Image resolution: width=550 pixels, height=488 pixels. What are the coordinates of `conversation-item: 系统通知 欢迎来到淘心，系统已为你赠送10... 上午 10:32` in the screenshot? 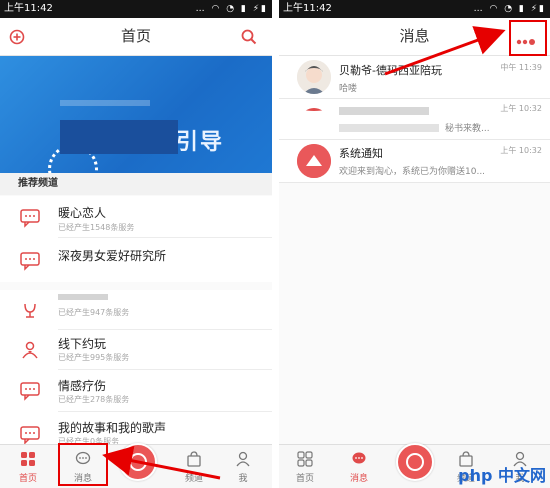 It's located at (414, 161).